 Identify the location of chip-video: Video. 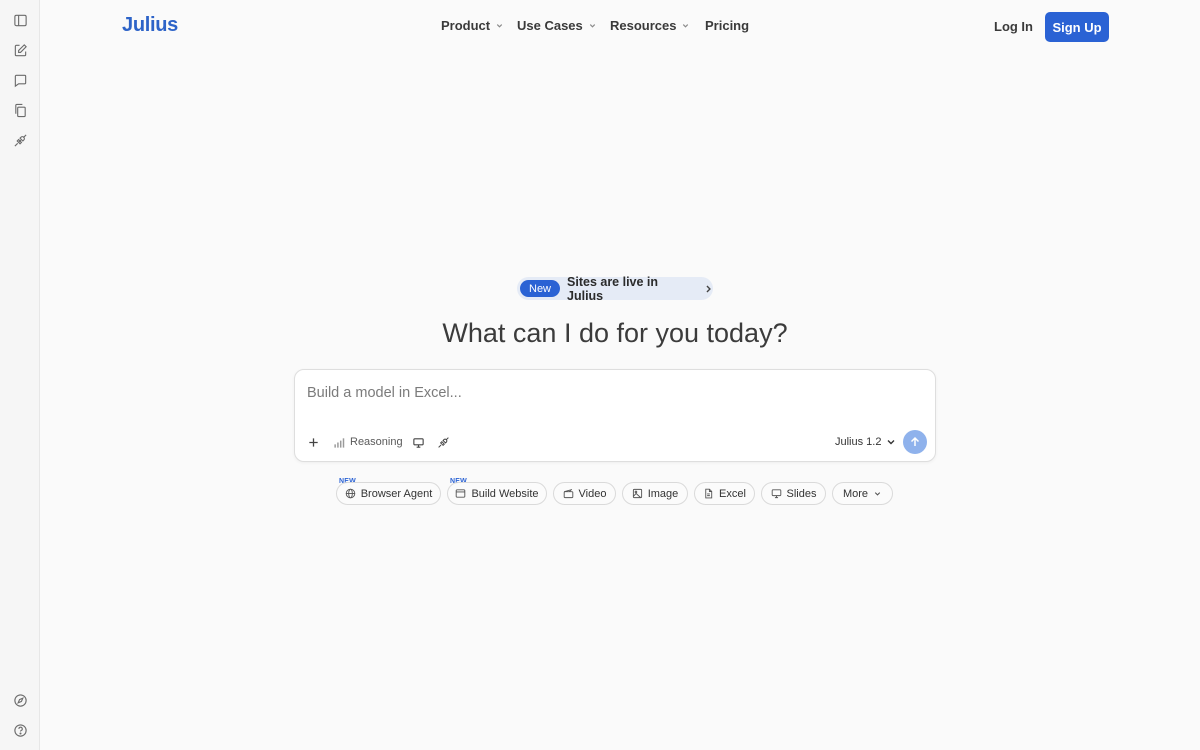
(584, 493).